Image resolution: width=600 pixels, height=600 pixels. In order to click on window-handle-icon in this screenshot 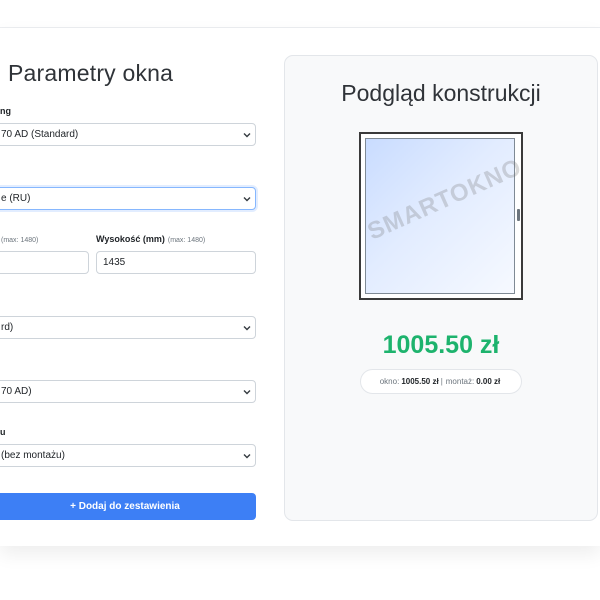, I will do `click(518, 215)`.